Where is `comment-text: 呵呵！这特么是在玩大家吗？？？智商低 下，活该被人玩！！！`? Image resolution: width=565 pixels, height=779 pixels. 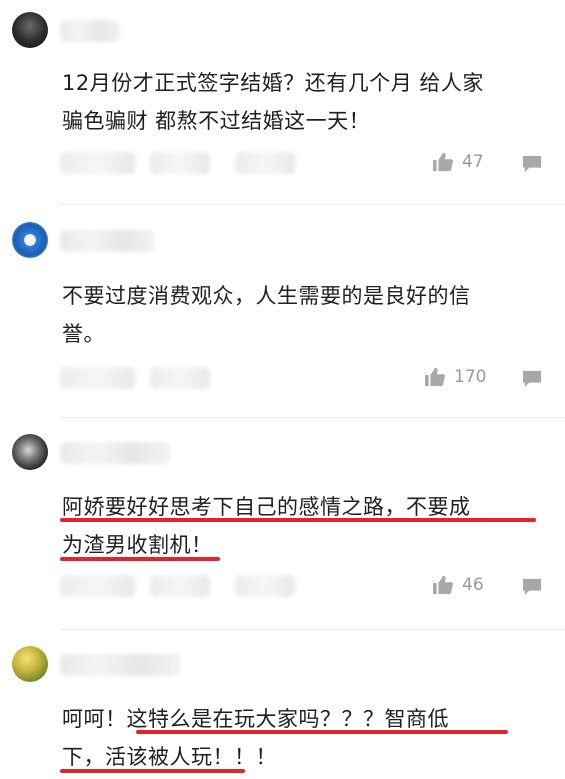
comment-text: 呵呵！这特么是在玩大家吗？？？智商低 下，活该被人玩！！！ is located at coordinates (307, 738).